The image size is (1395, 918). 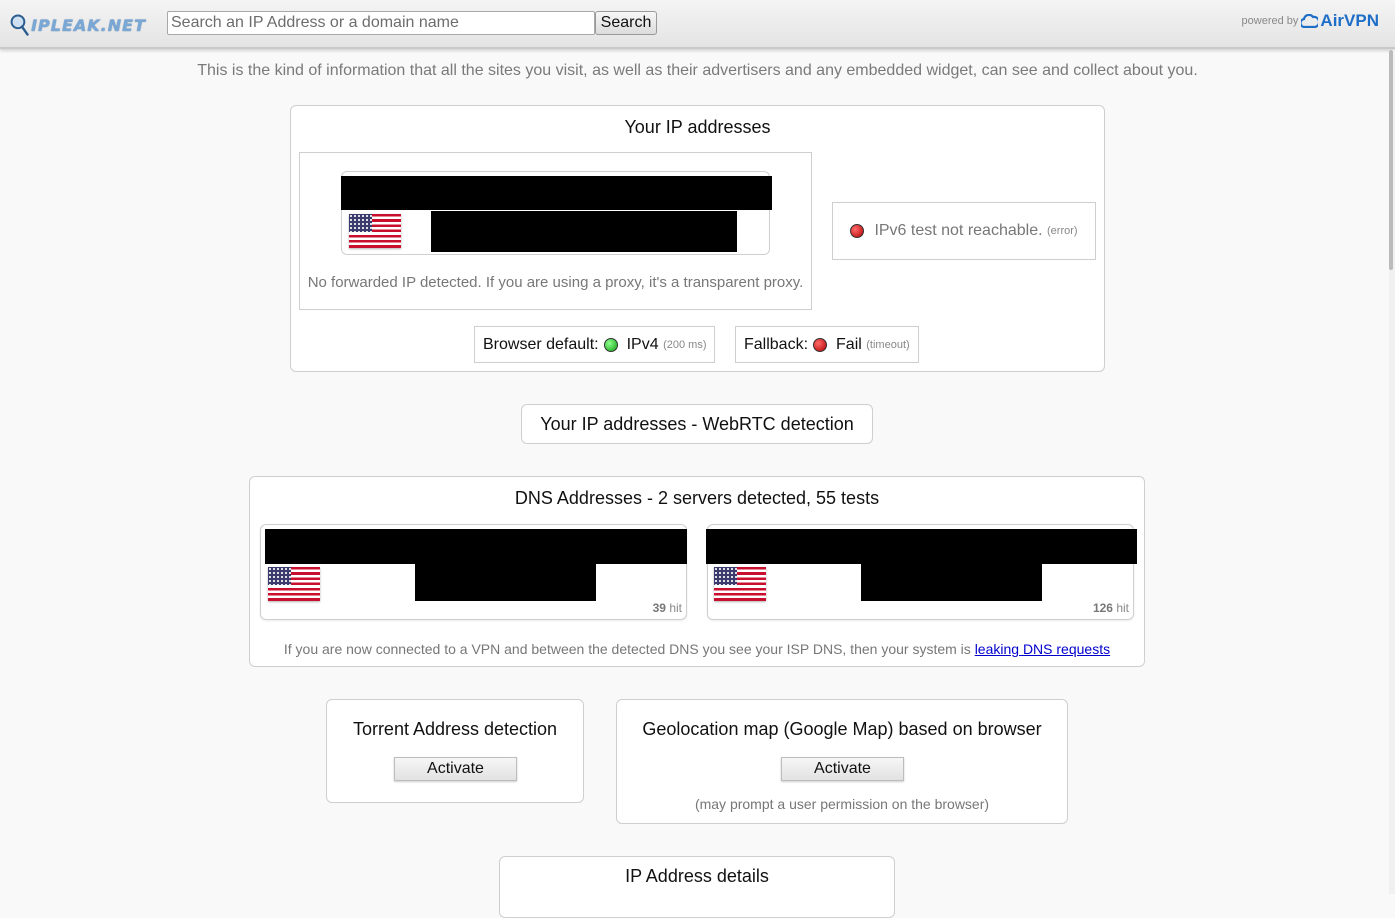 What do you see at coordinates (667, 608) in the screenshot?
I see `dns-hits: 39 hit` at bounding box center [667, 608].